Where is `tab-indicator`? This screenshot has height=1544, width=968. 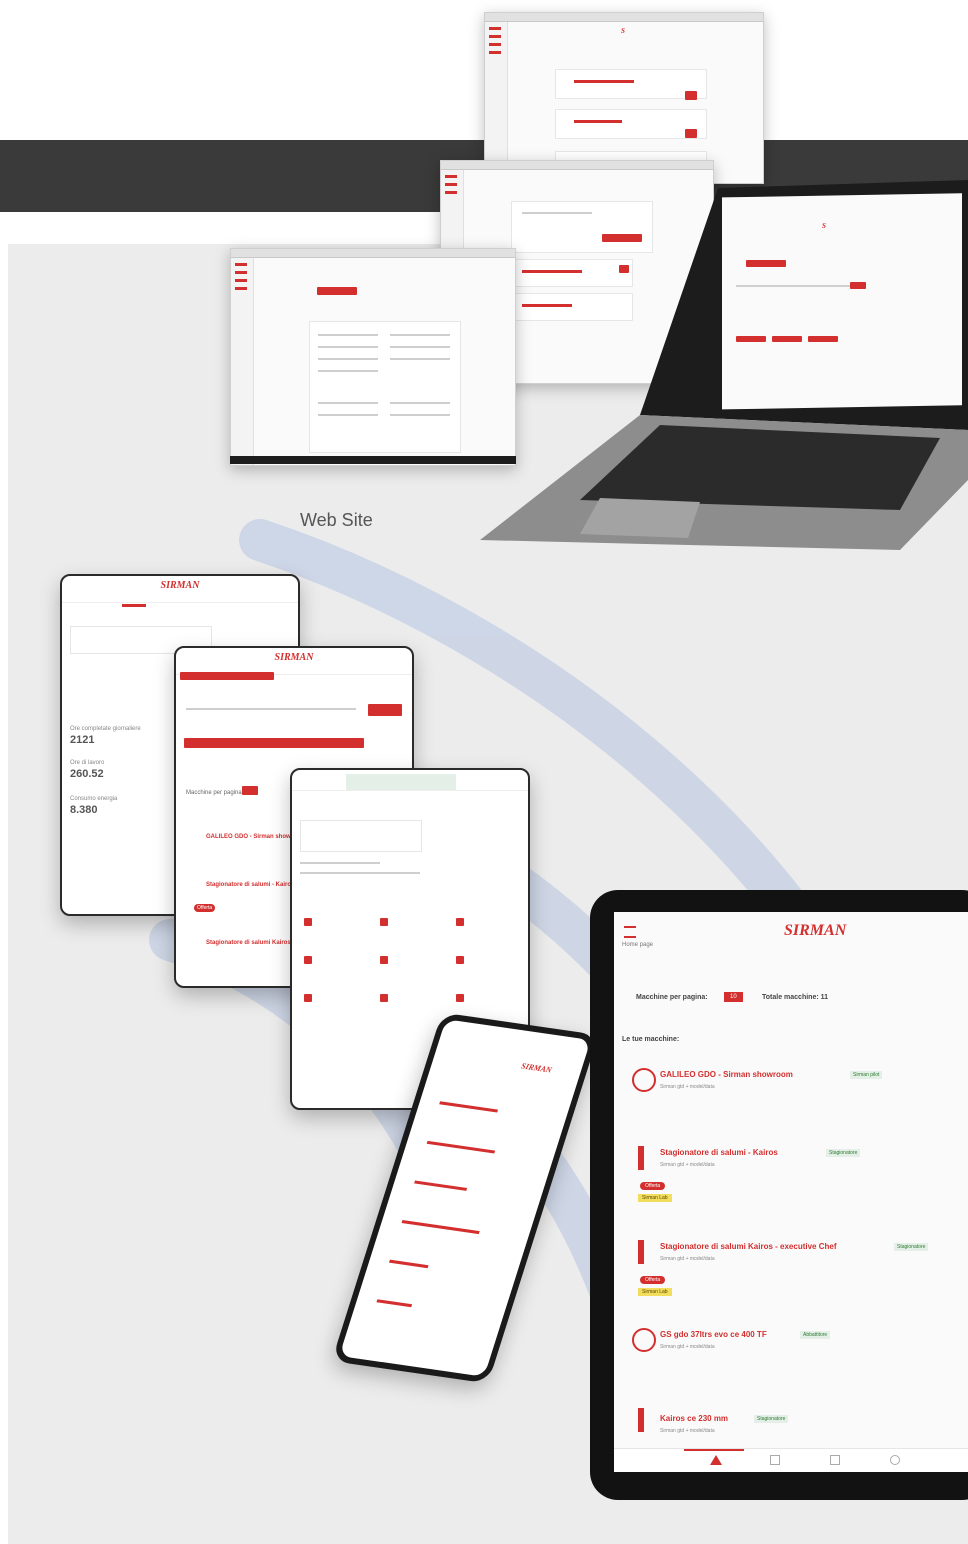 tab-indicator is located at coordinates (134, 605).